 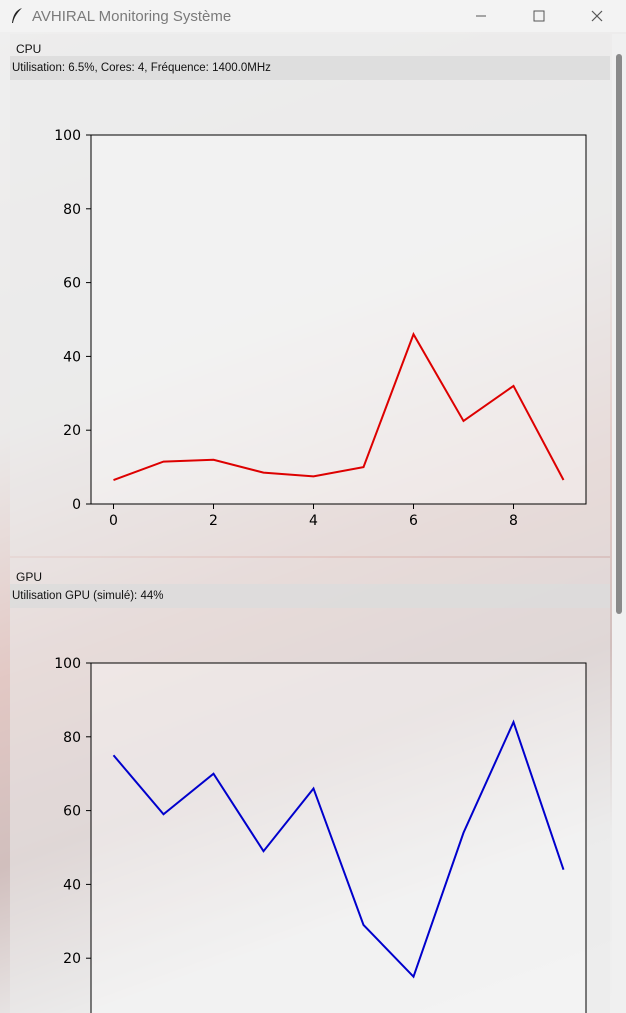 I want to click on gpu-y-tick-label: 40, so click(x=72, y=885).